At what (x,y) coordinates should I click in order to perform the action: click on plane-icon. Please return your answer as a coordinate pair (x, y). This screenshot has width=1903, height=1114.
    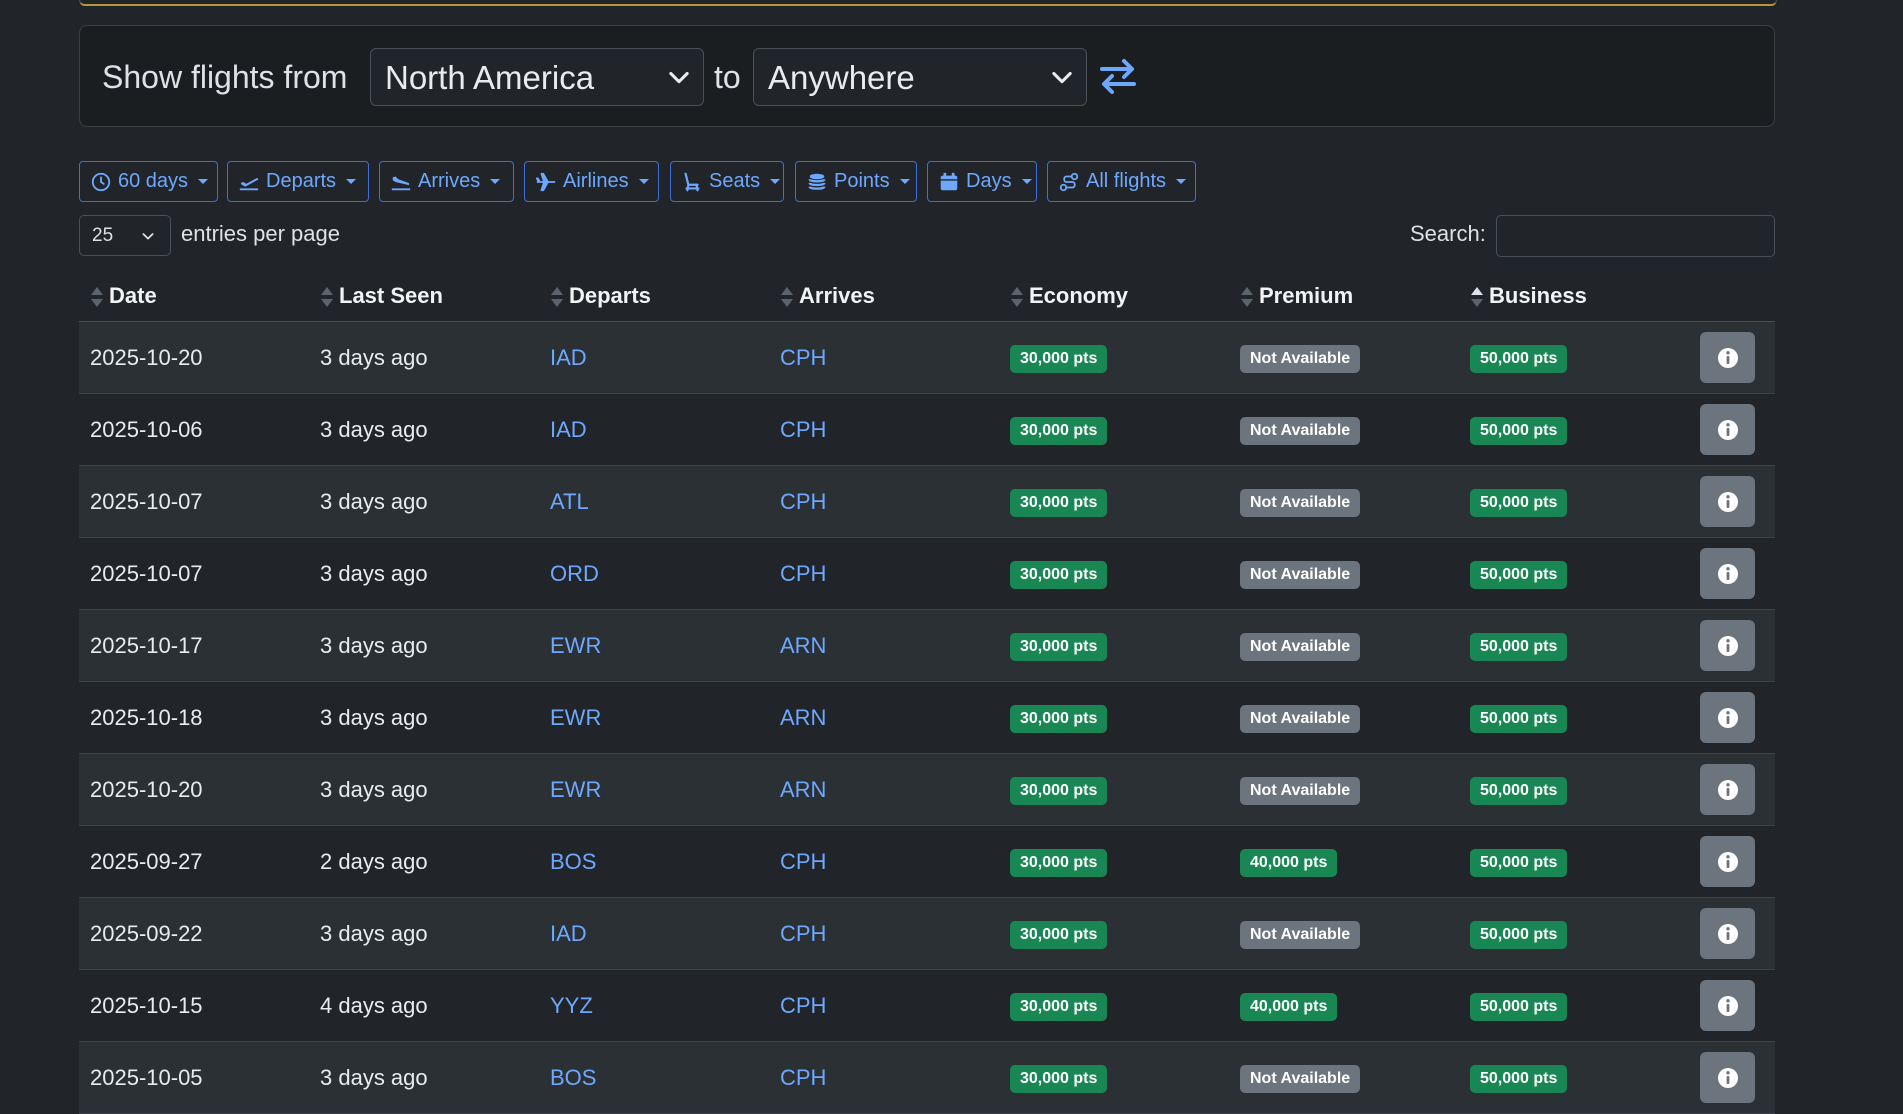
    Looking at the image, I should click on (545, 181).